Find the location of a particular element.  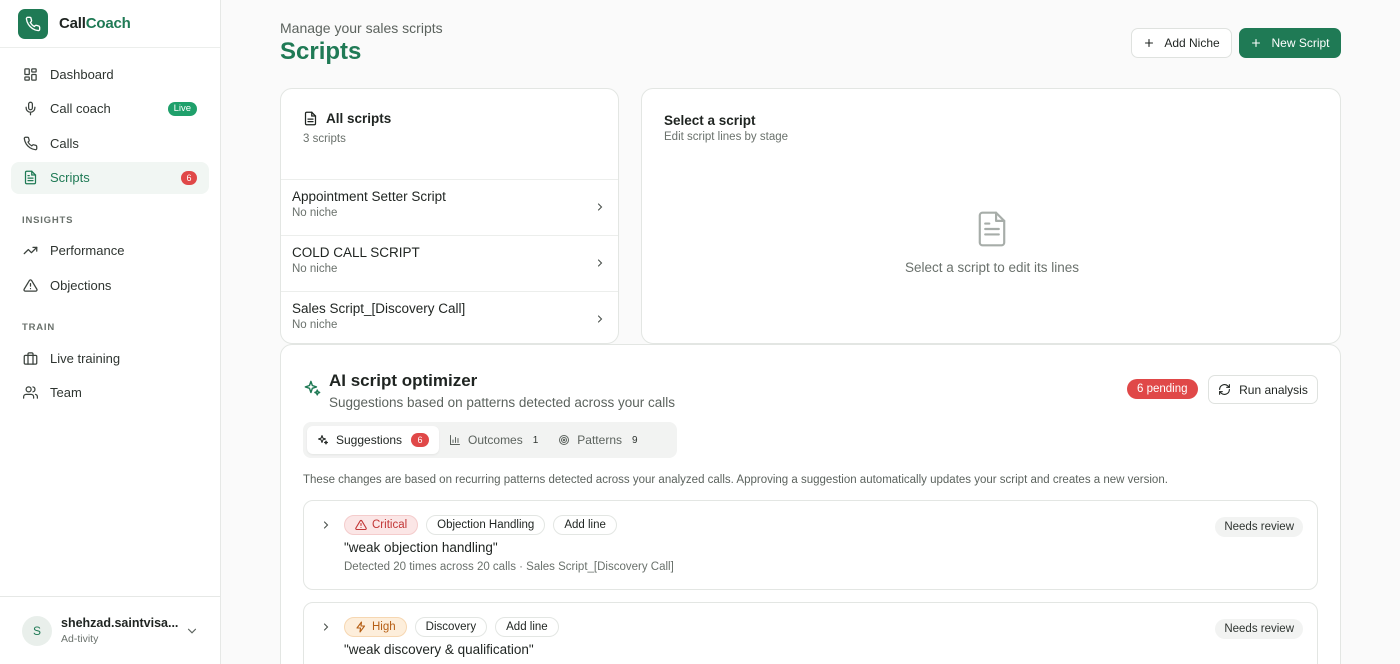

optimizer-tabs: Suggestions 6 Outcomes 1 Patterns 9 is located at coordinates (490, 440).